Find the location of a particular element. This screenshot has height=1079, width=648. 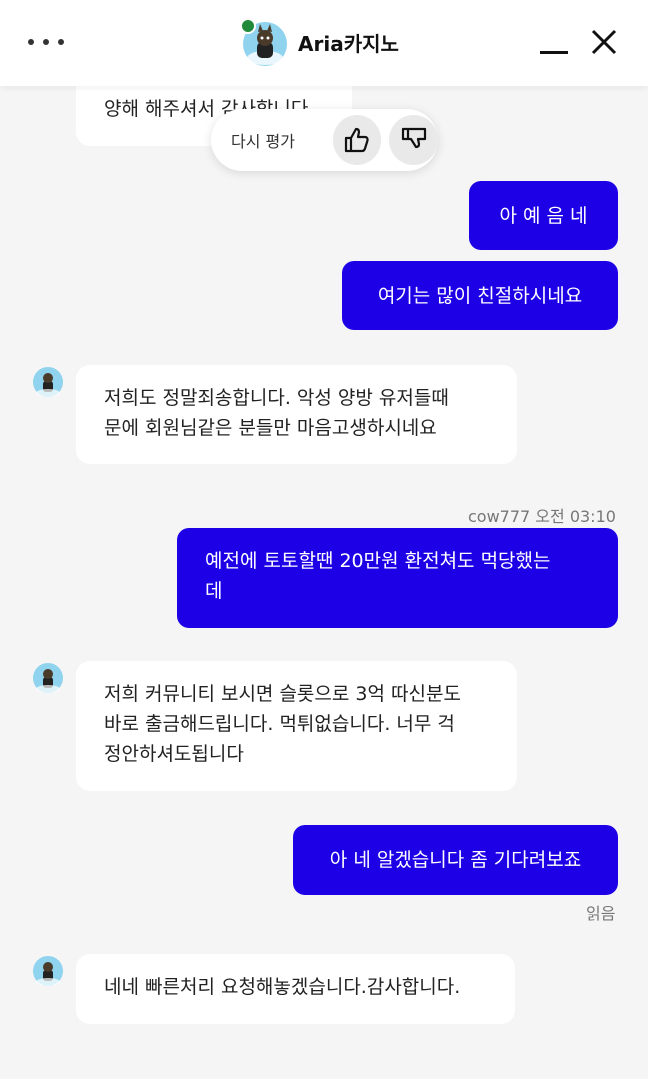

outgoing-message: 아 네 알겠습니다 좀 기다려보죠 is located at coordinates (455, 860).